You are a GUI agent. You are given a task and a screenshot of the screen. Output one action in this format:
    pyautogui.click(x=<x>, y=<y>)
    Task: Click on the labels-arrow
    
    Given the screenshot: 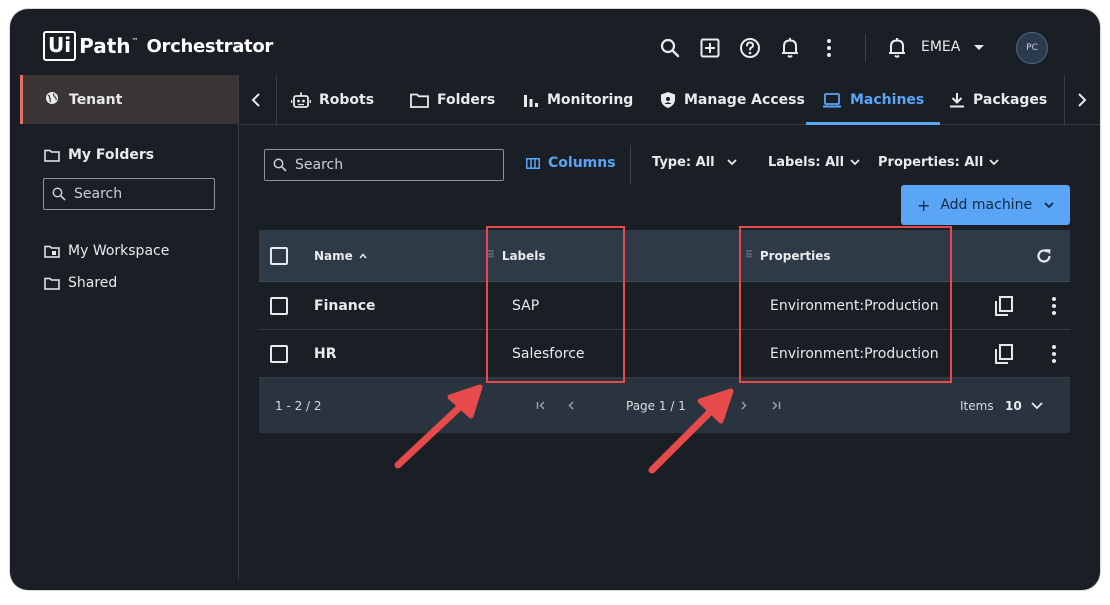 What is the action you would take?
    pyautogui.click(x=438, y=426)
    